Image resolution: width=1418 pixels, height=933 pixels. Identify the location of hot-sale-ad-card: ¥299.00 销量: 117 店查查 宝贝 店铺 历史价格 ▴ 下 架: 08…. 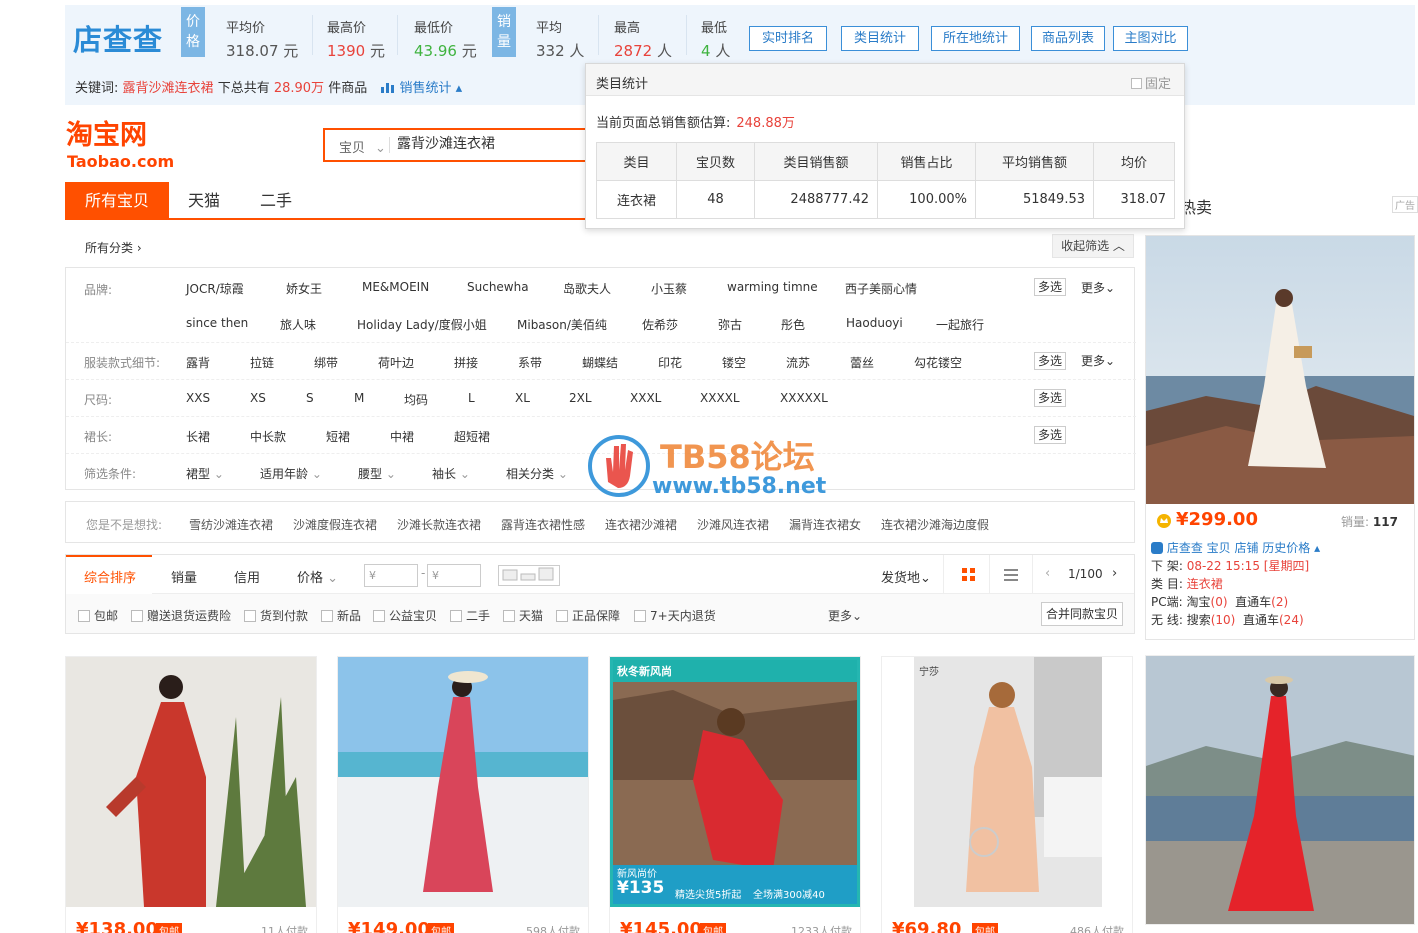
(1280, 437).